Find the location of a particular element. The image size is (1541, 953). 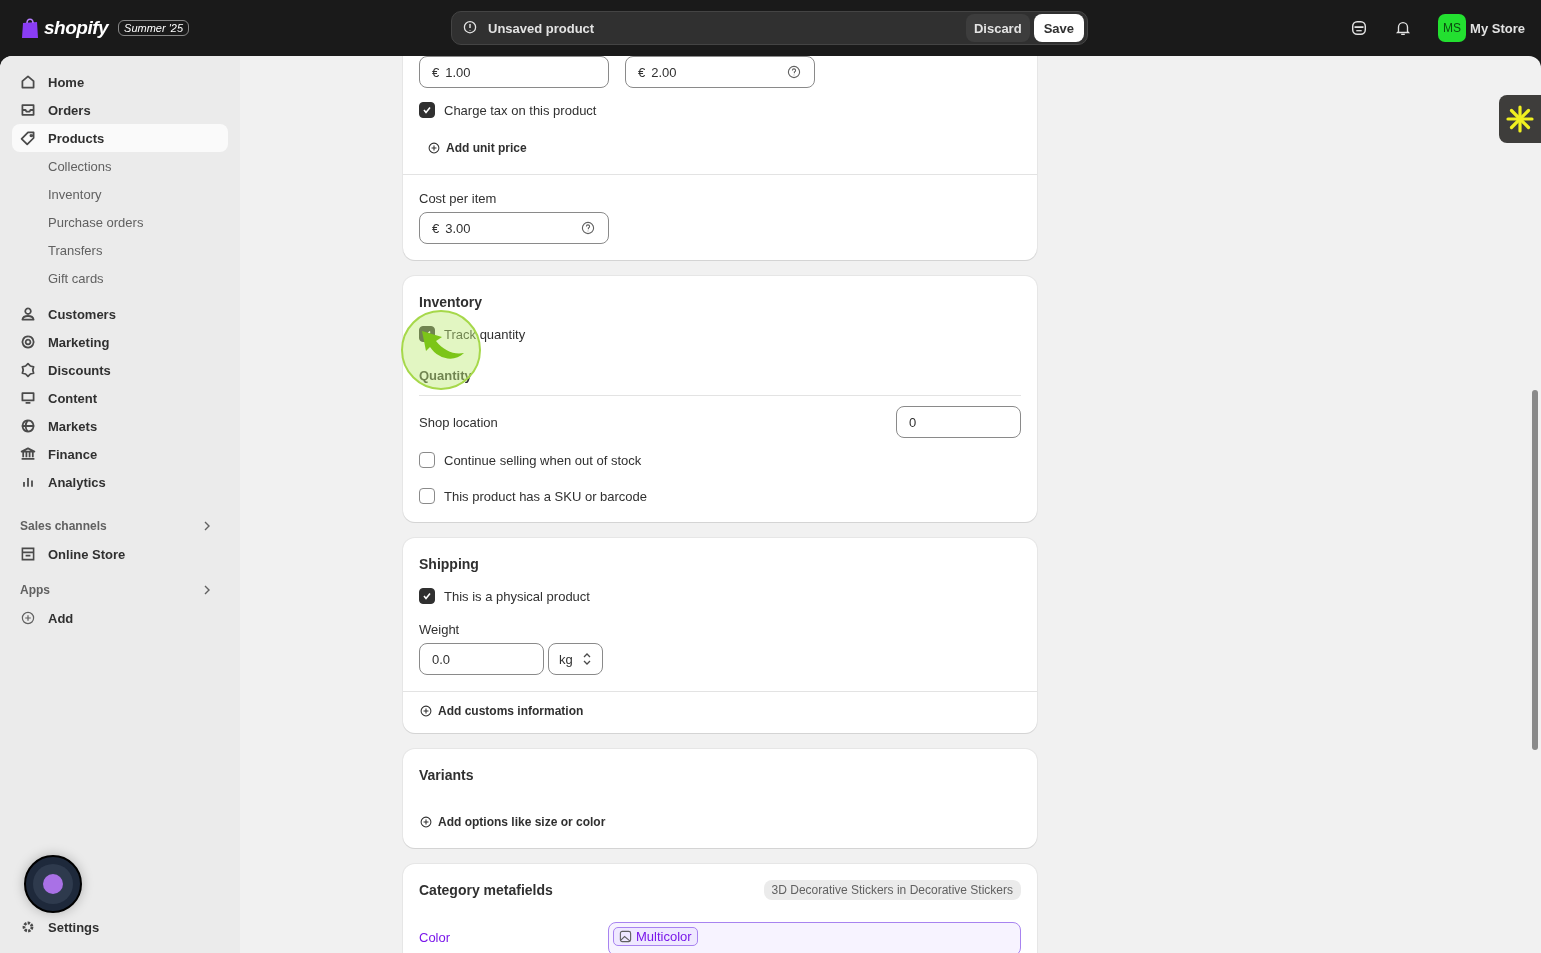

card-title: Variants is located at coordinates (447, 775).